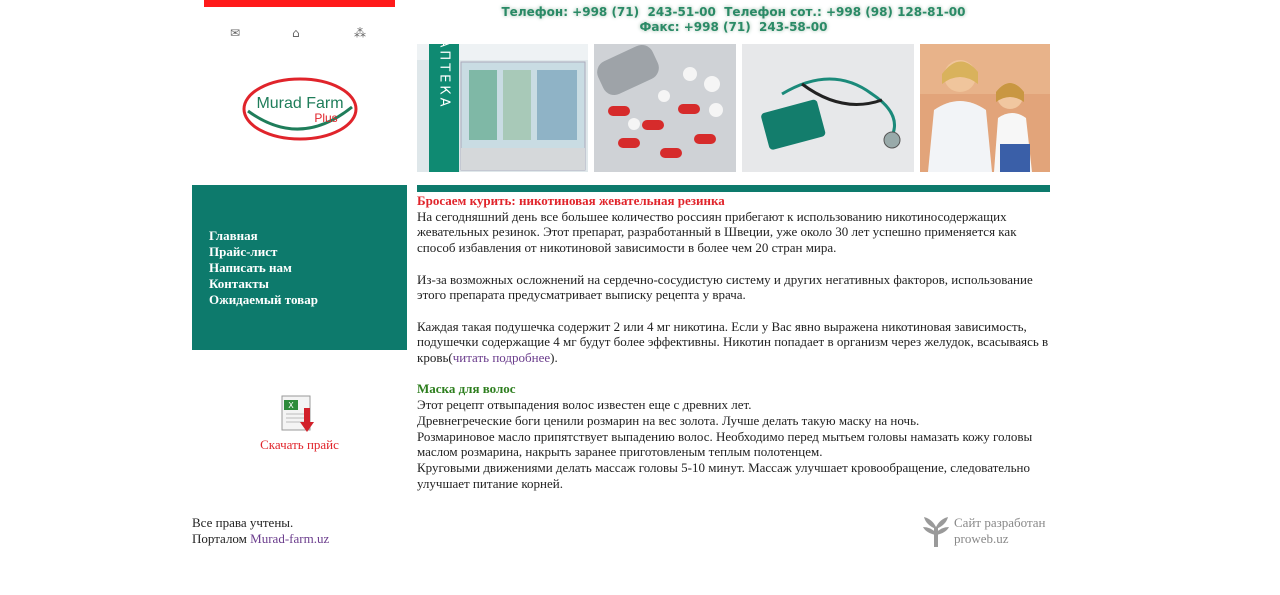  I want to click on read-more-link: читать подробнее, so click(501, 357).